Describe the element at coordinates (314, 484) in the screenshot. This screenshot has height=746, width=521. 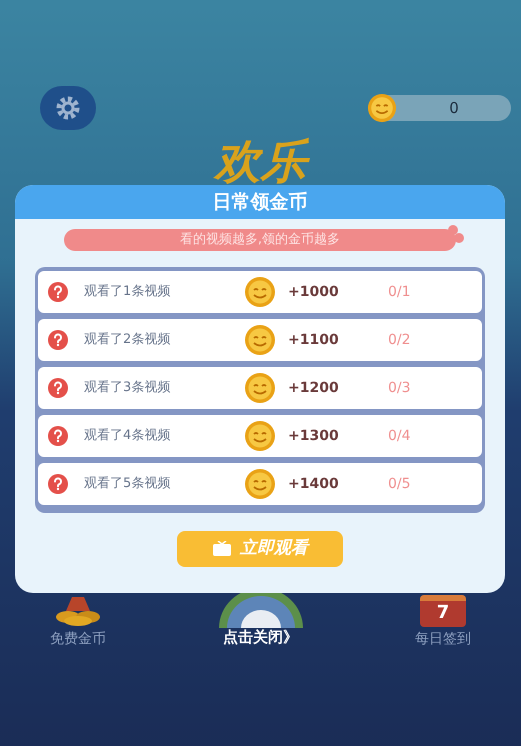
I see `task-reward: +1400` at that location.